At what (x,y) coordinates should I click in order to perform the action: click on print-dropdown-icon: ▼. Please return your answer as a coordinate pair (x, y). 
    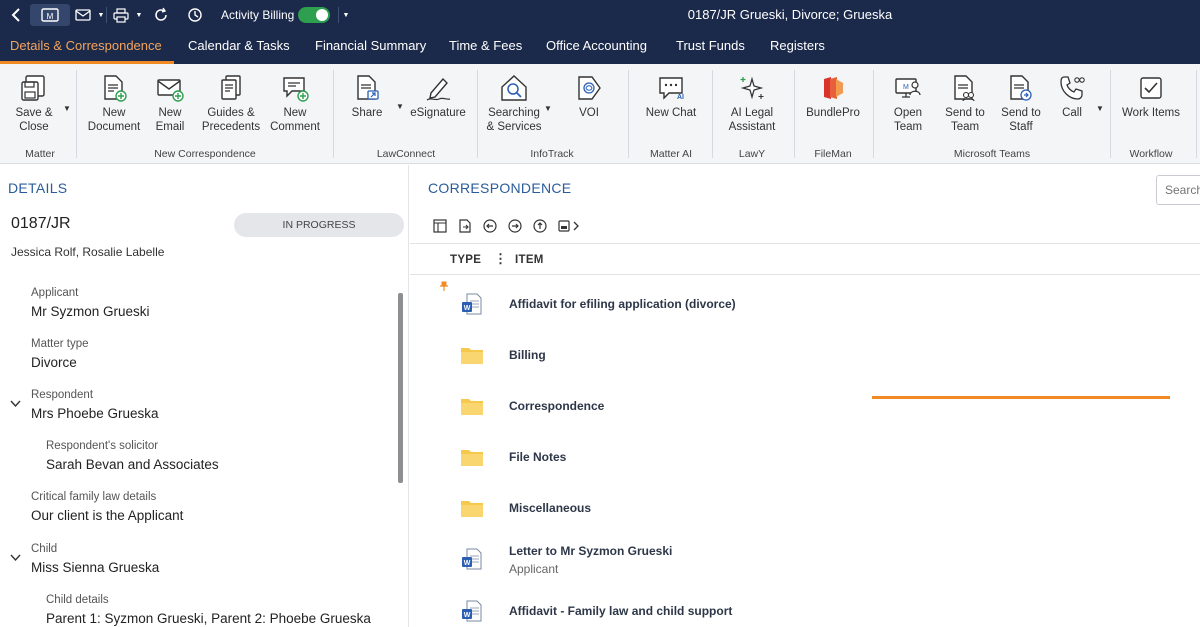
    Looking at the image, I should click on (139, 15).